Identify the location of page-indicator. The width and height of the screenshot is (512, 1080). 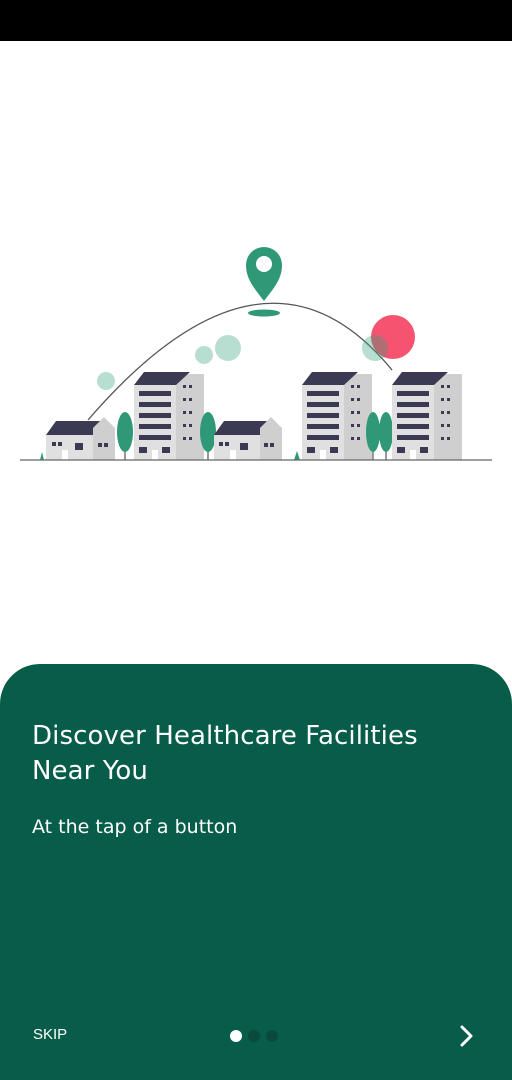
(254, 1036).